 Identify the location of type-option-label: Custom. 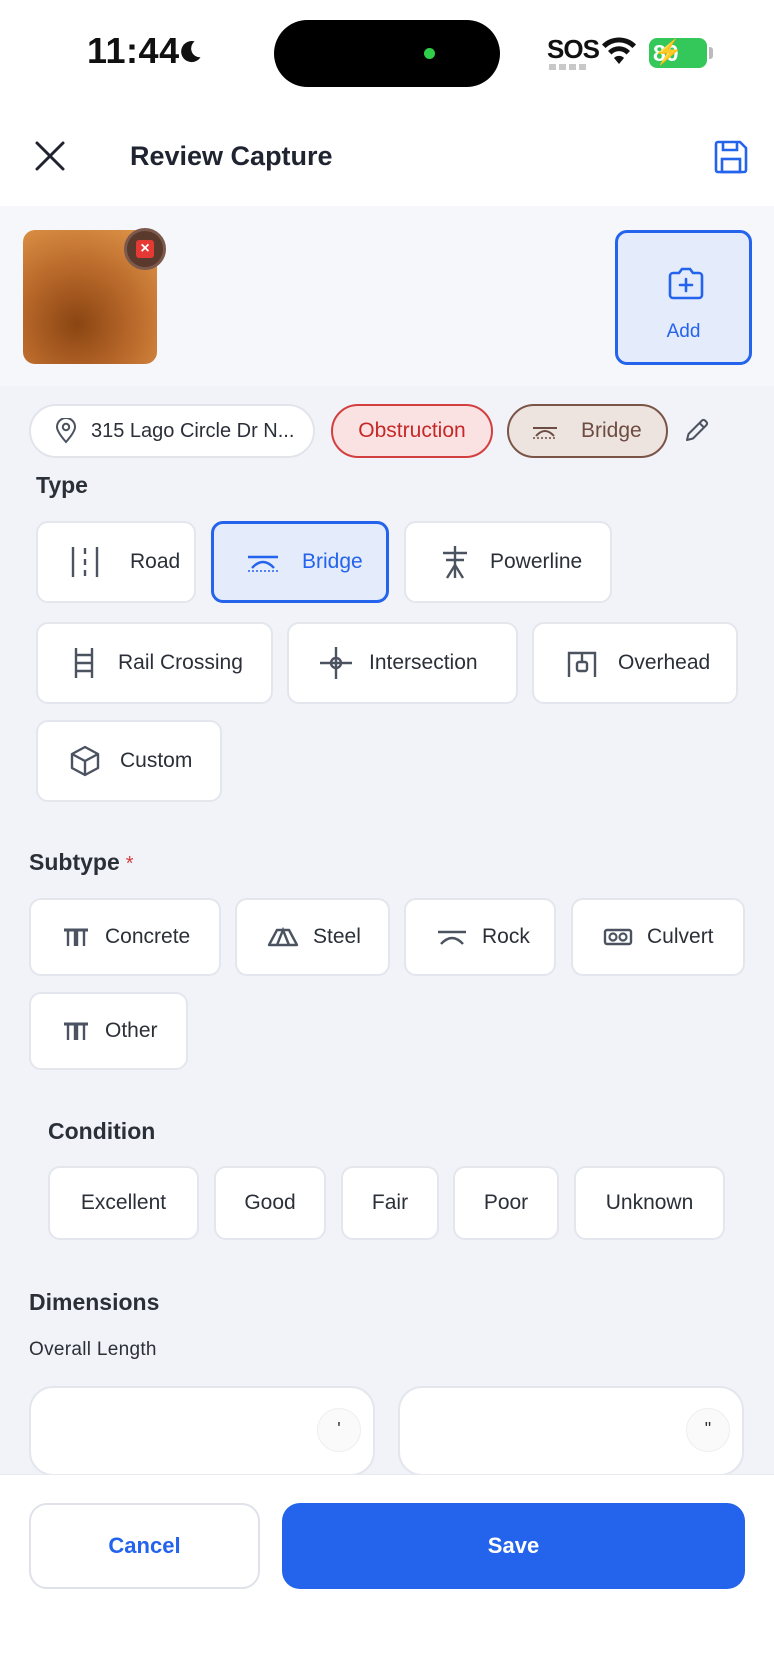
(156, 760).